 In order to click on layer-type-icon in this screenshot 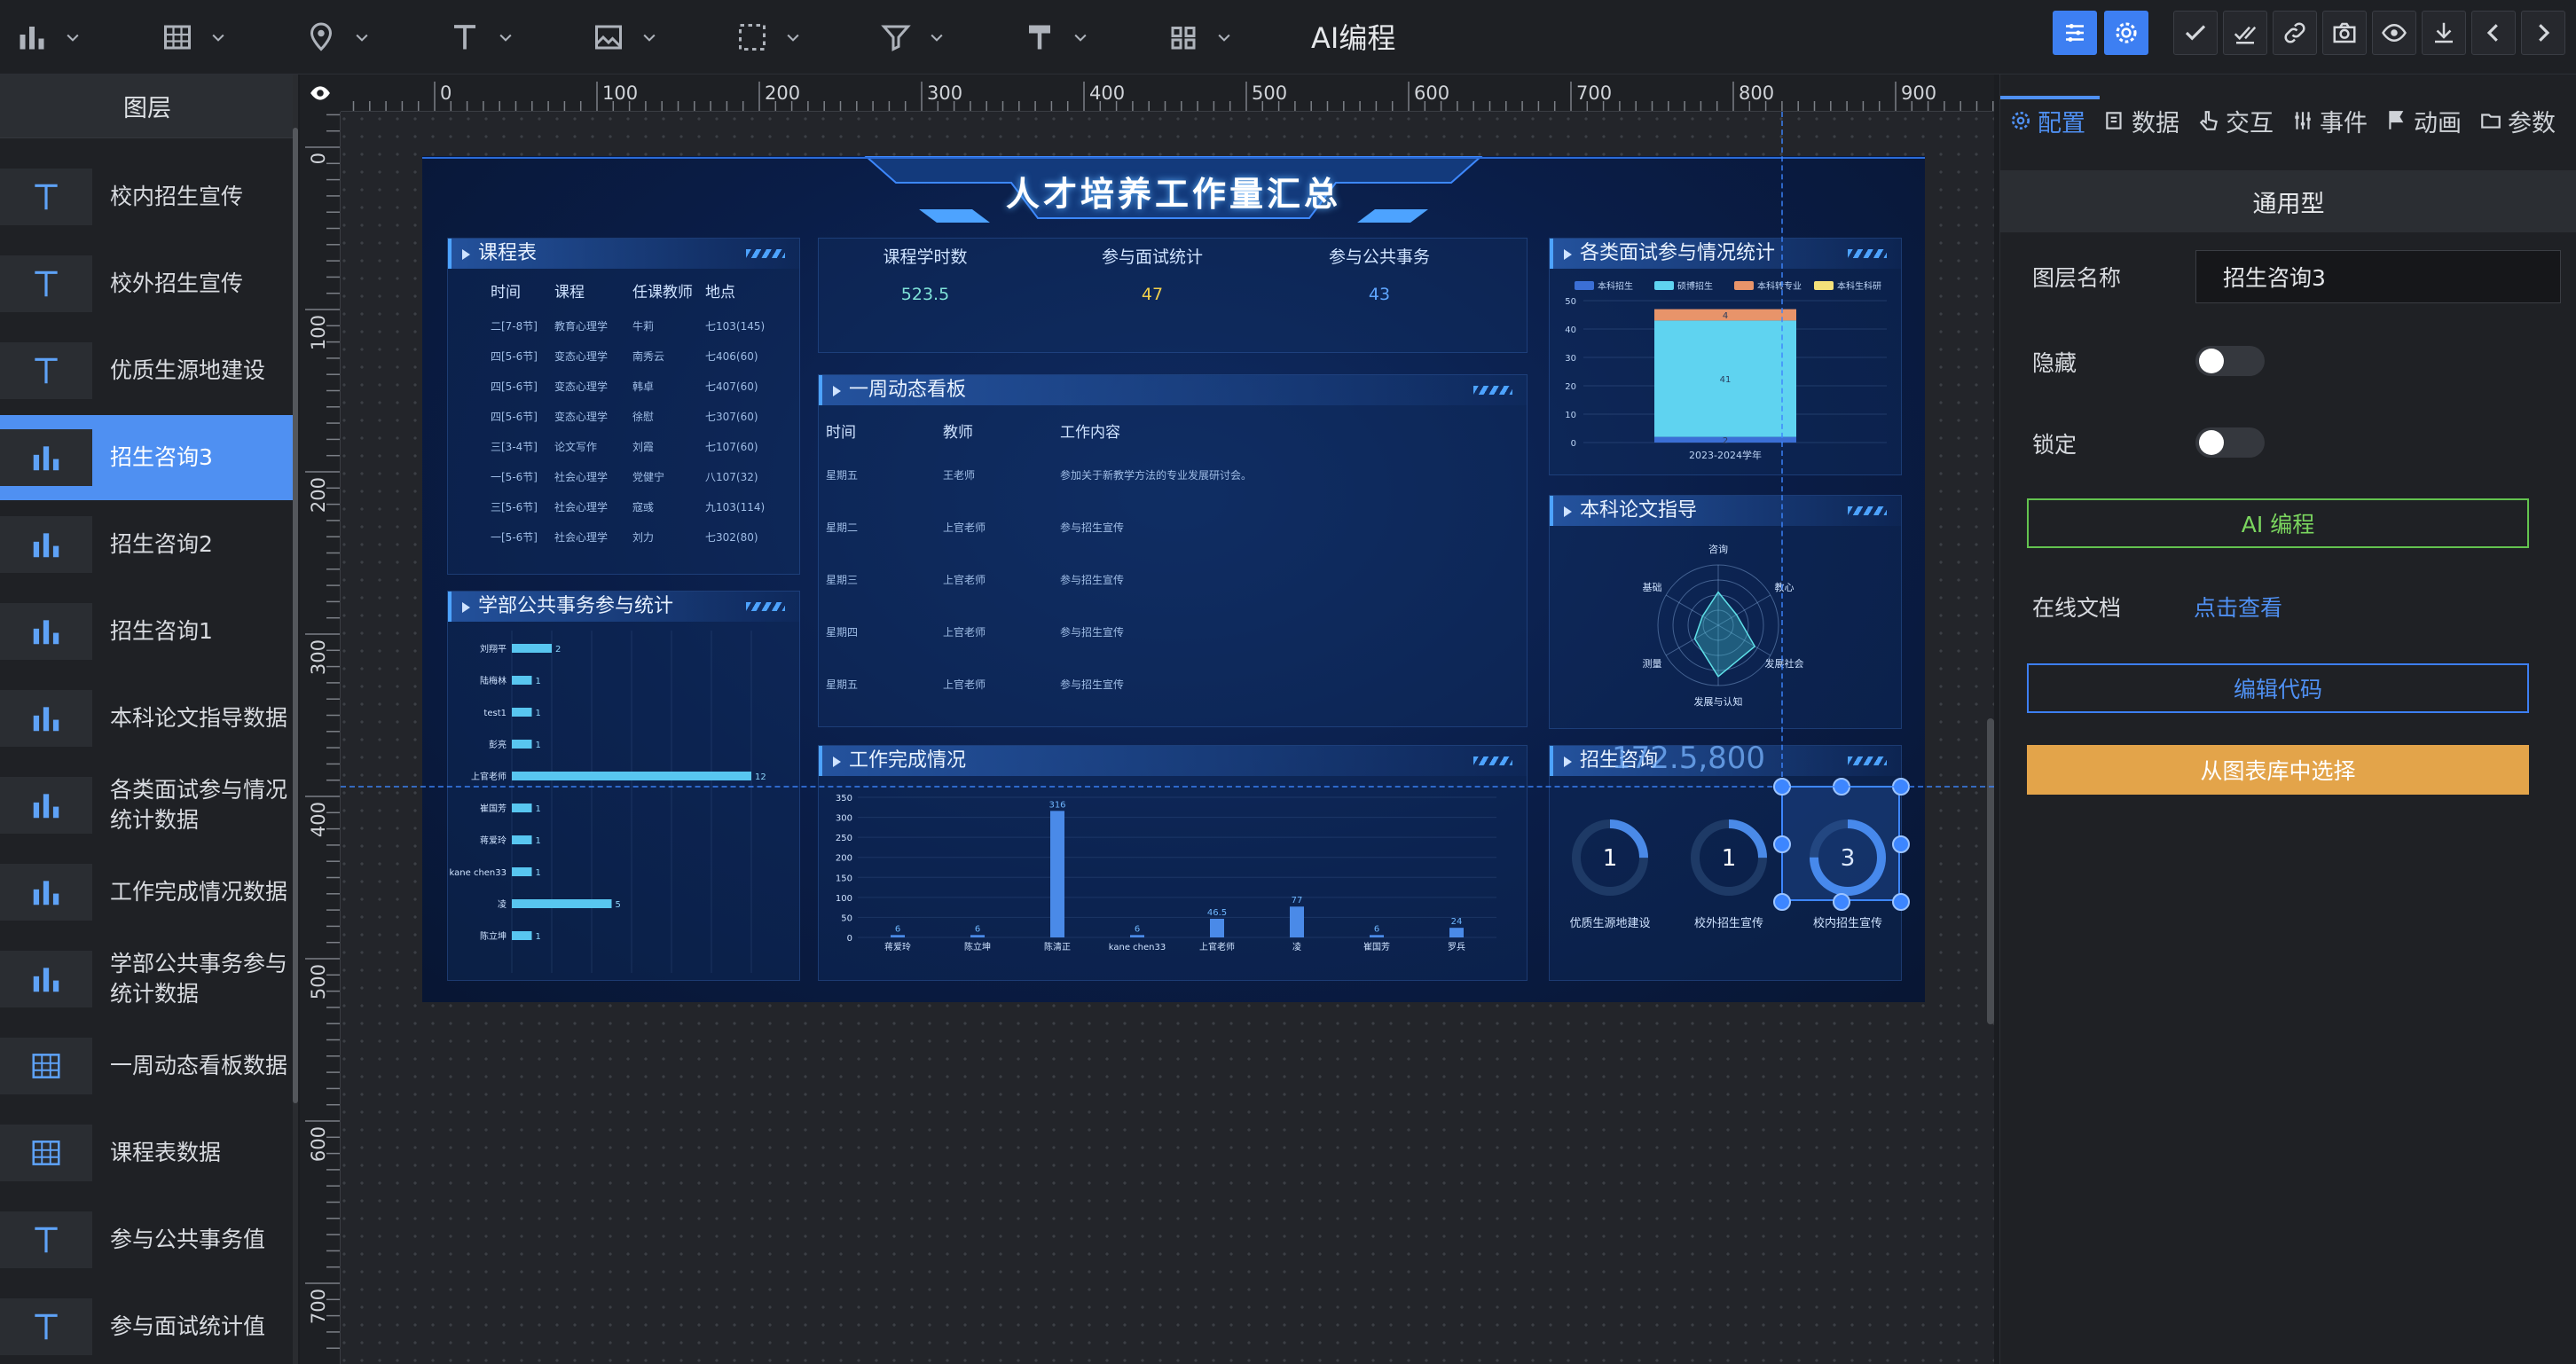, I will do `click(46, 719)`.